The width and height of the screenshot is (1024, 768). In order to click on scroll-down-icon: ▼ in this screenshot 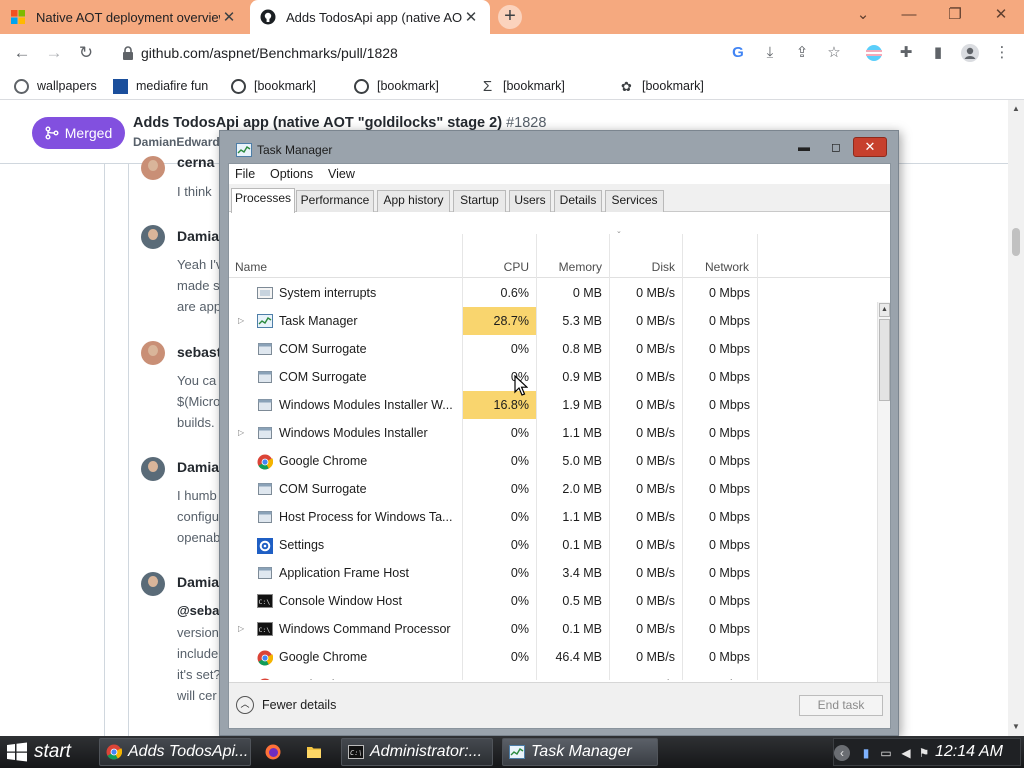, I will do `click(1016, 726)`.